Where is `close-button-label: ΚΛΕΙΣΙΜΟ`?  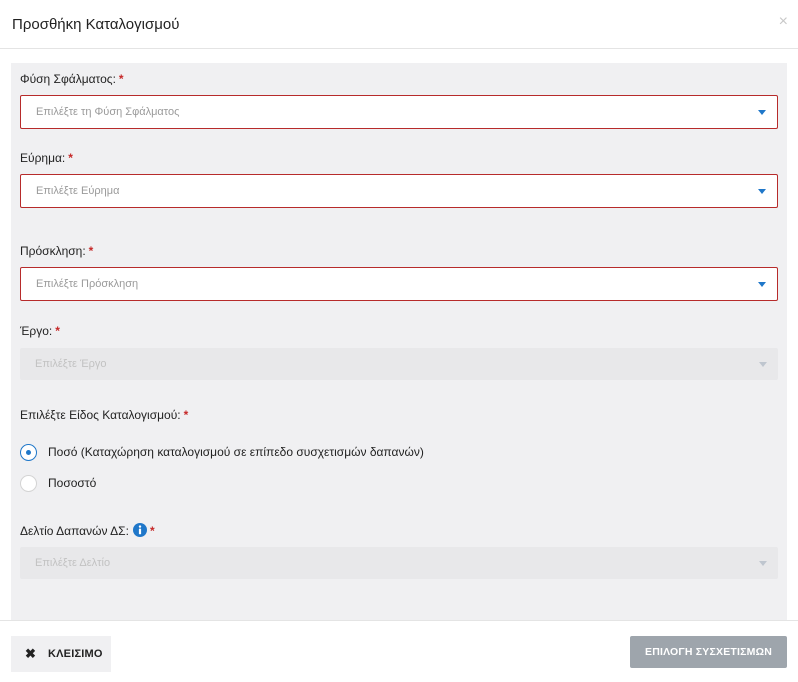 close-button-label: ΚΛΕΙΣΙΜΟ is located at coordinates (75, 654).